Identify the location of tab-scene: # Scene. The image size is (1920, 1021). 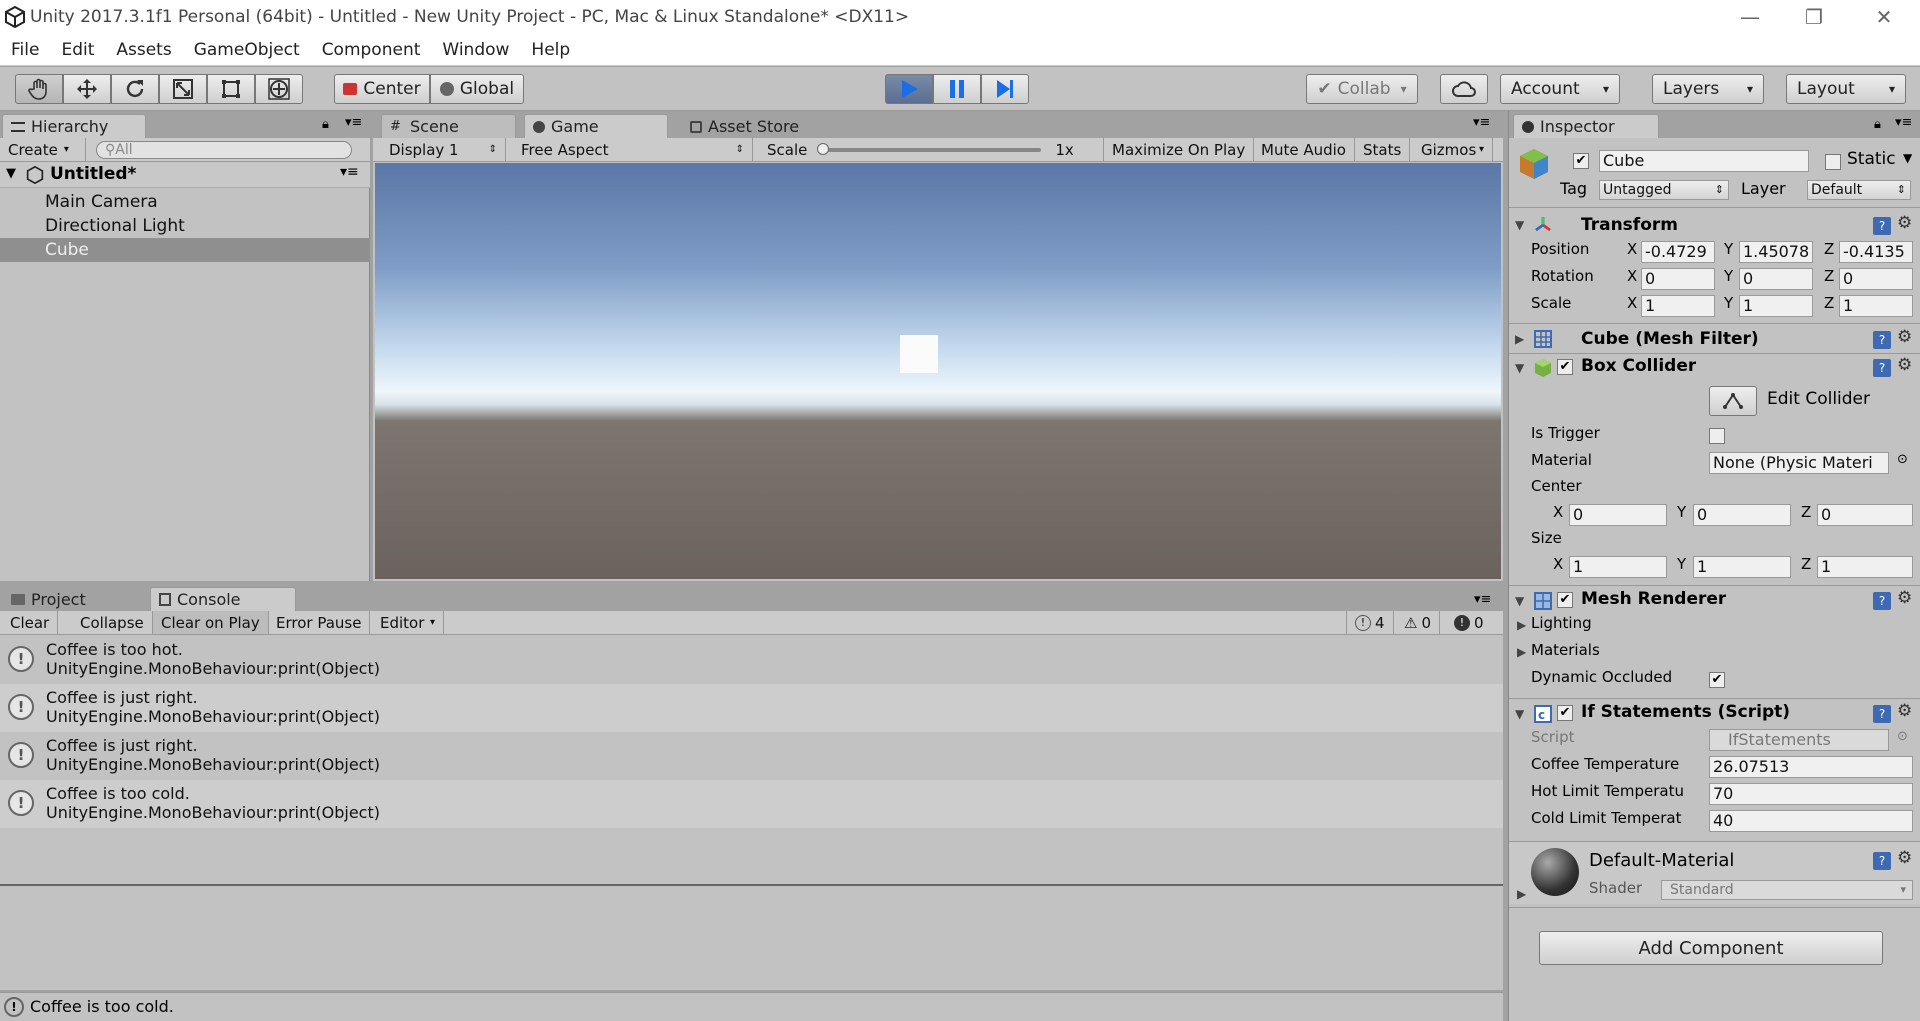
(448, 126).